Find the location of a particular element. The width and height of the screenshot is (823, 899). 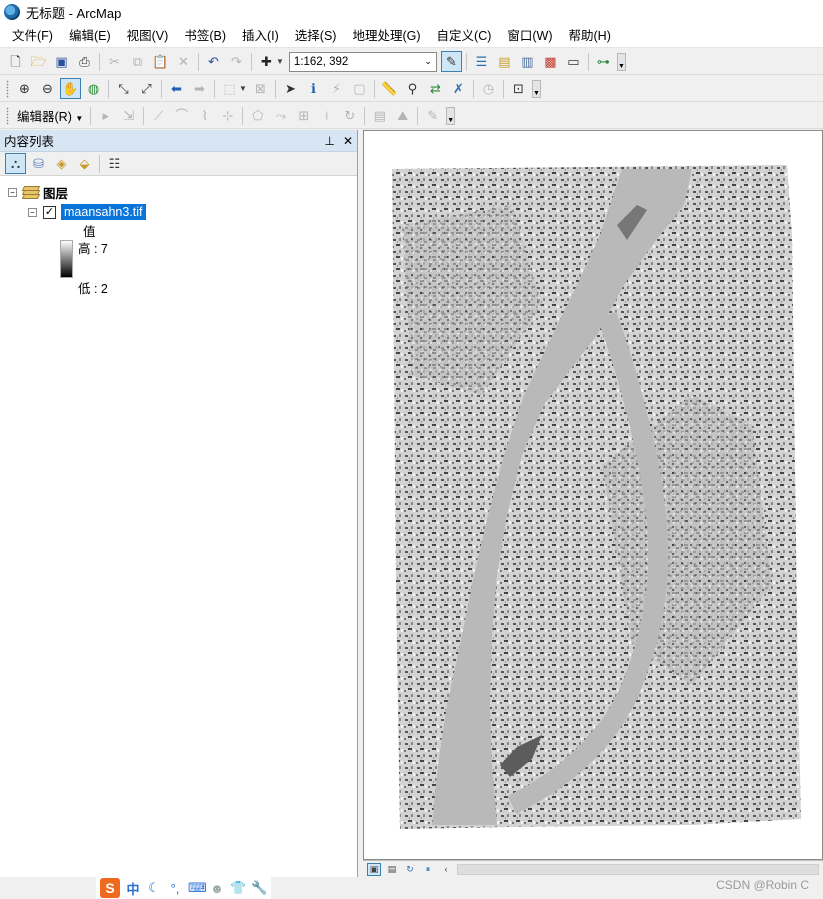

layer-row: − ✓ maansahn3.tif is located at coordinates (182, 212).